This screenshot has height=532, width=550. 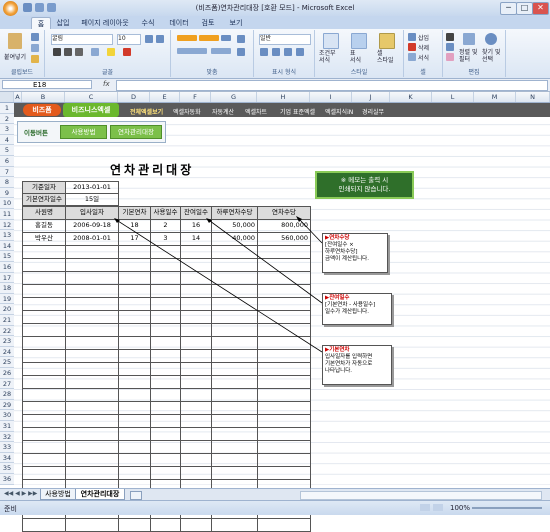 What do you see at coordinates (337, 238) in the screenshot?
I see `allowance-note-title: ▶연차수당` at bounding box center [337, 238].